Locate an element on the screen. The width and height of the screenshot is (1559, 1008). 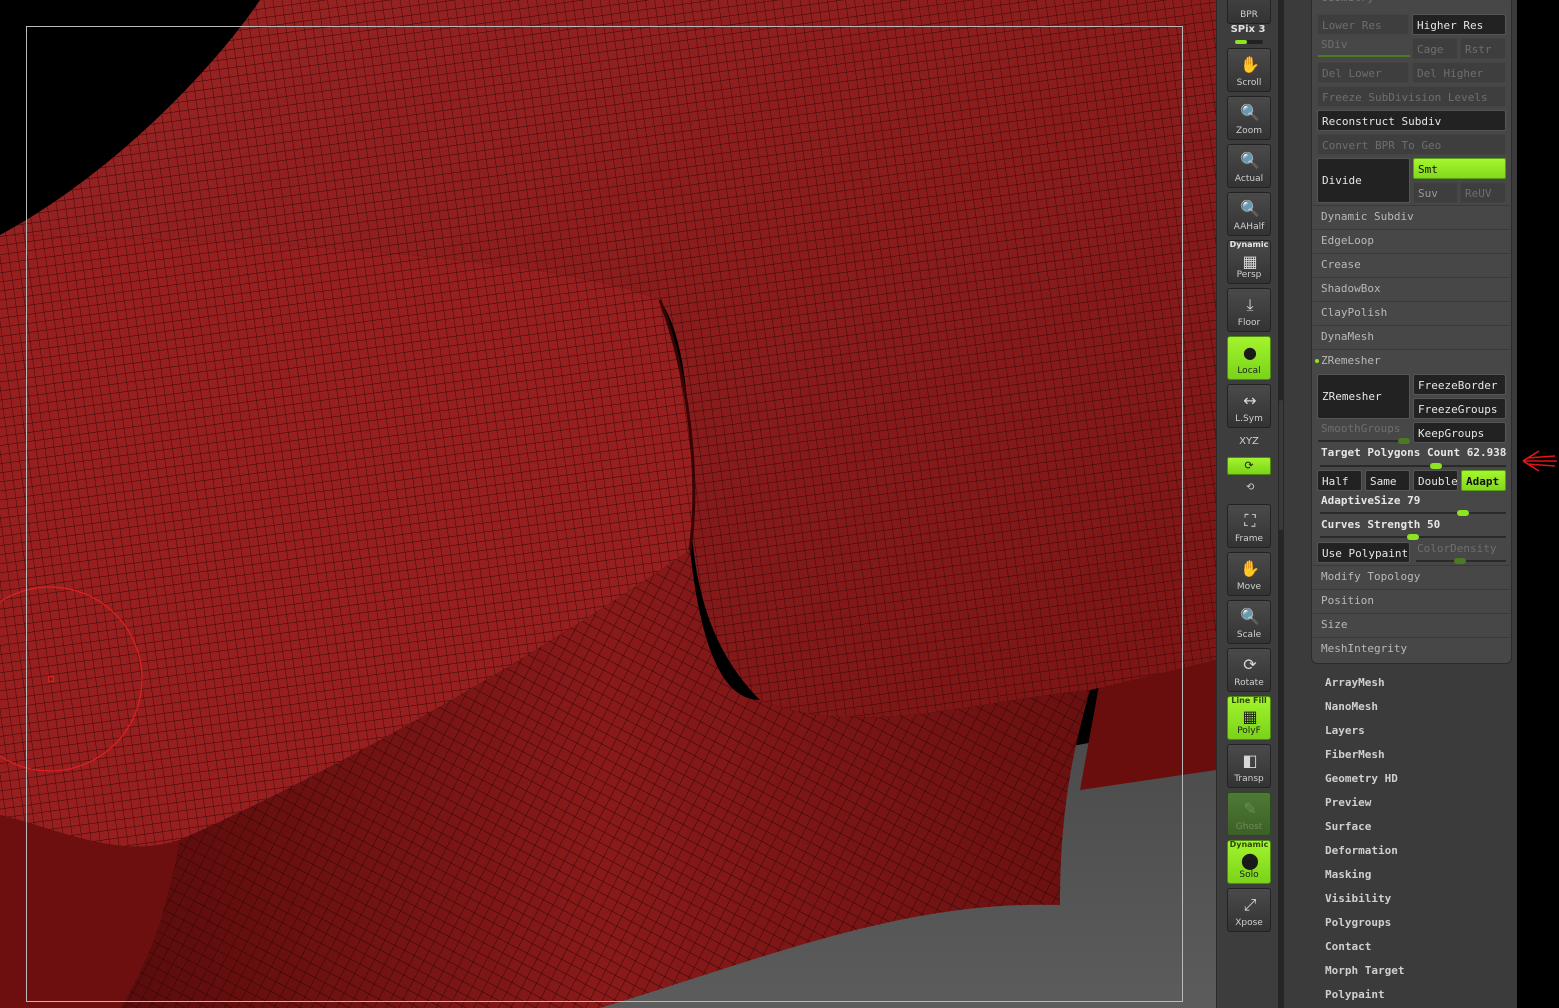
rotate-z-axis-icon: ⟲ is located at coordinates (1250, 487).